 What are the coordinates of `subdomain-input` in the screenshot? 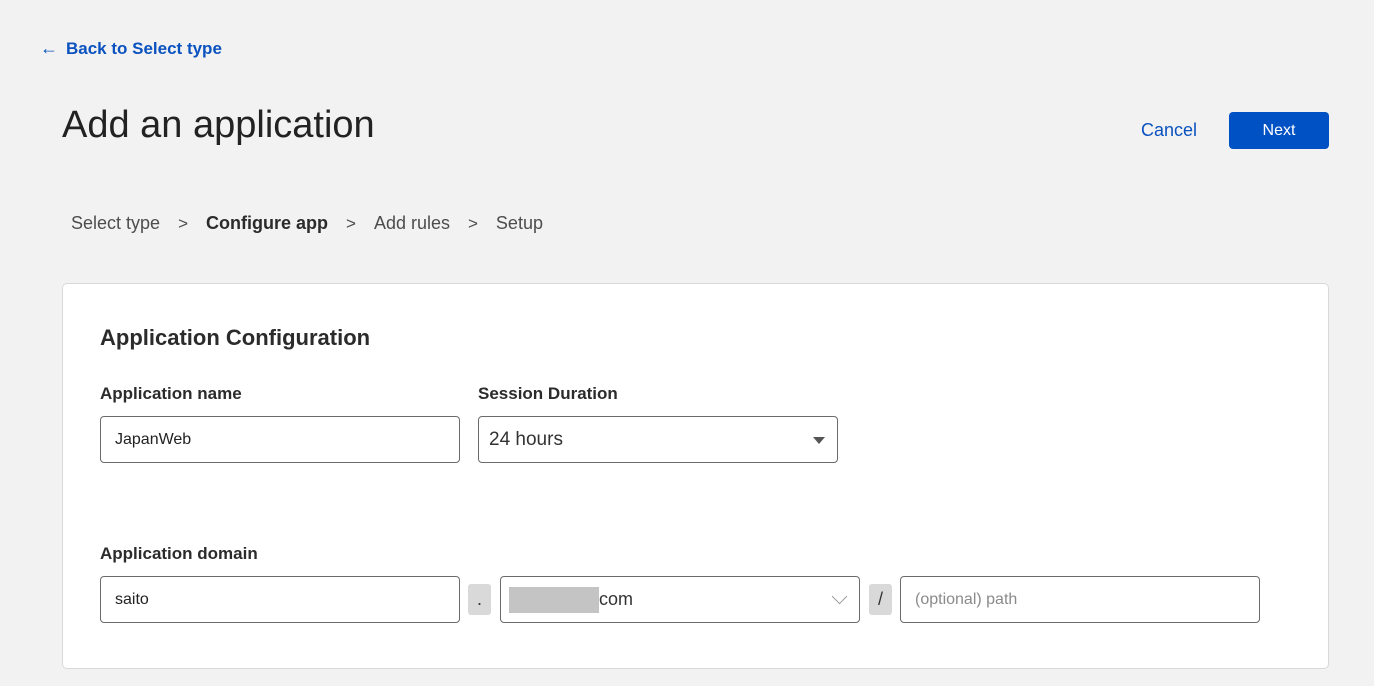 It's located at (280, 599).